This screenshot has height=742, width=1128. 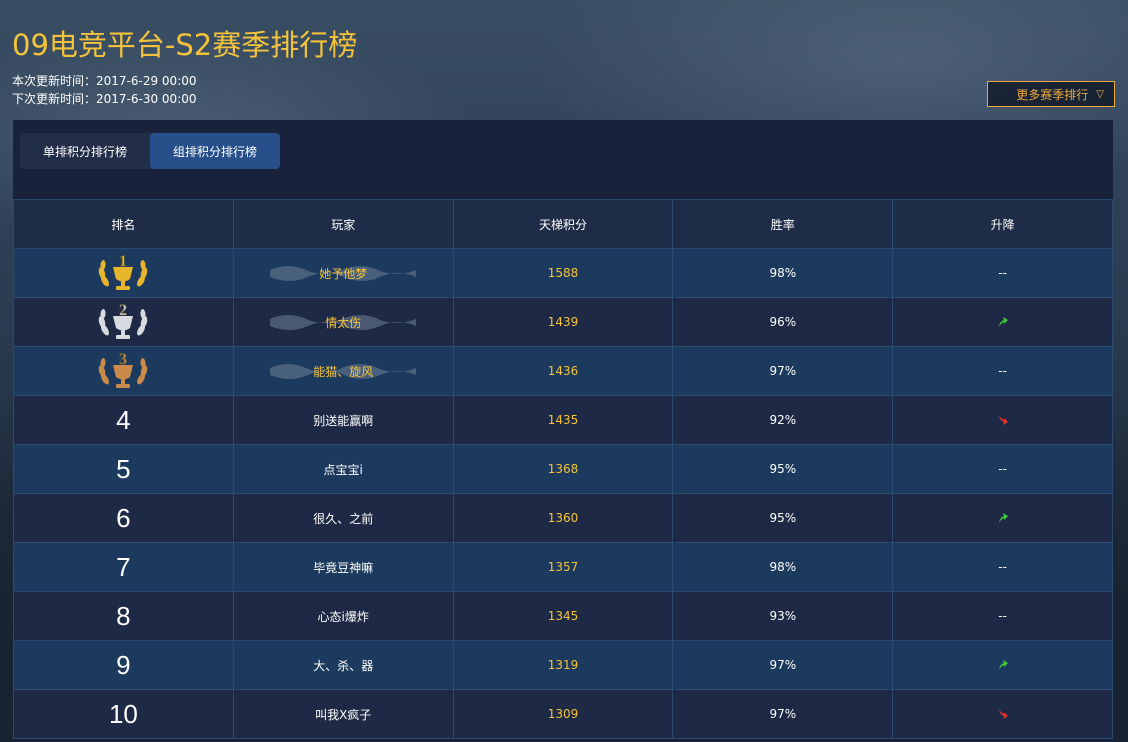 What do you see at coordinates (783, 616) in the screenshot?
I see `winrate-cell: 93%` at bounding box center [783, 616].